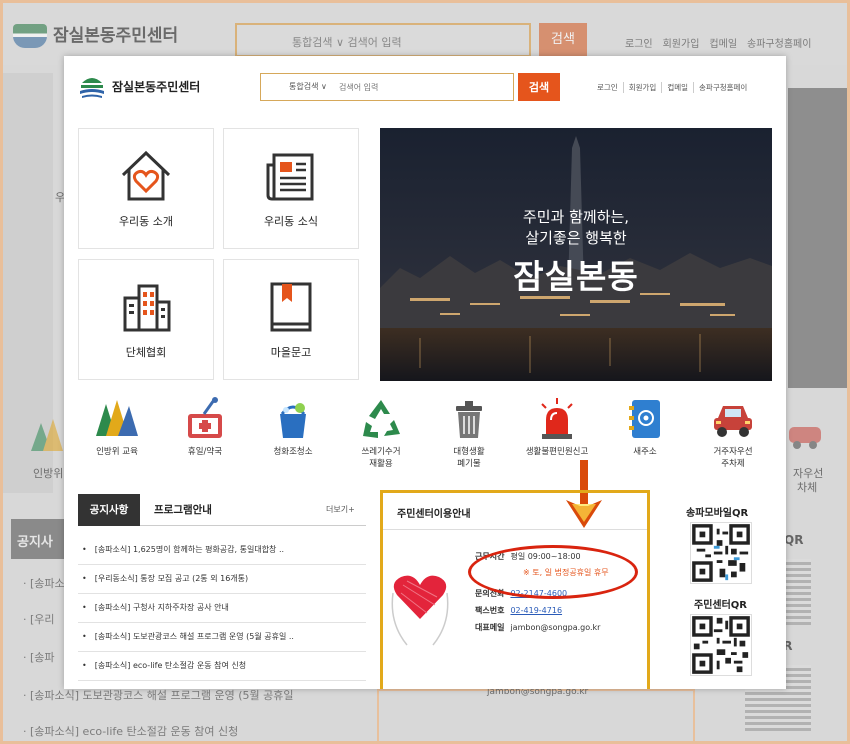  Describe the element at coordinates (340, 510) in the screenshot. I see `more-link: 더보기+` at that location.